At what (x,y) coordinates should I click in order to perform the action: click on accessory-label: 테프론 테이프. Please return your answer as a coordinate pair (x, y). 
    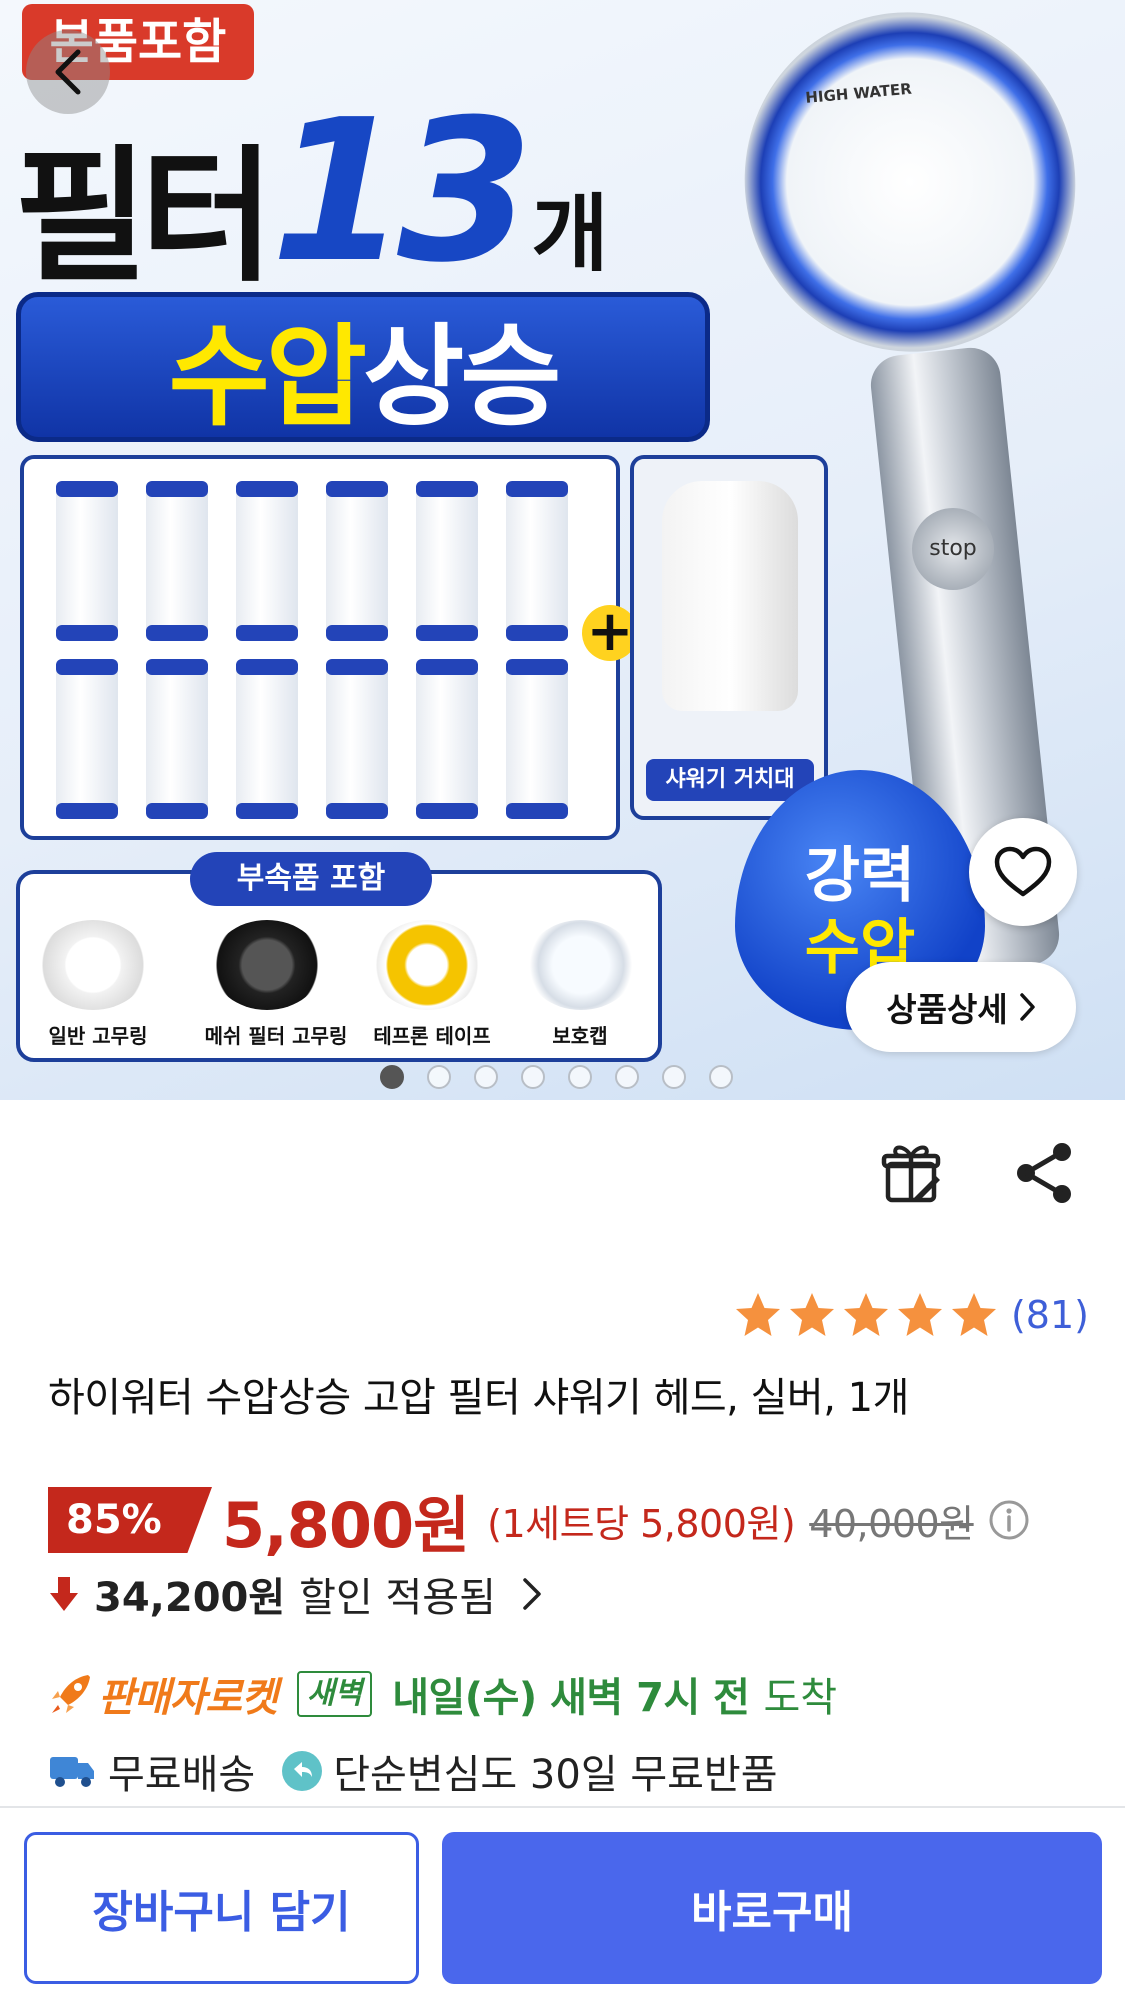
    Looking at the image, I should click on (432, 1036).